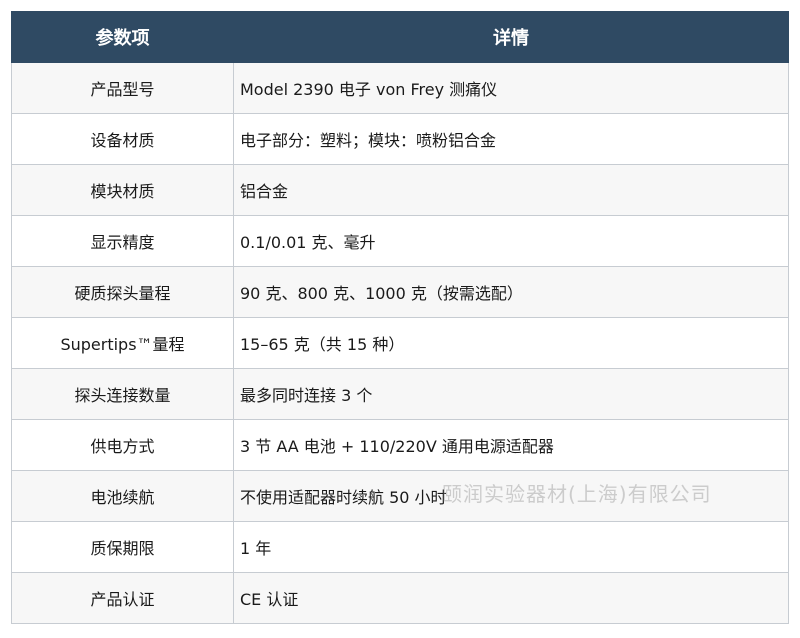  What do you see at coordinates (122, 37) in the screenshot?
I see `header-param: 参数项` at bounding box center [122, 37].